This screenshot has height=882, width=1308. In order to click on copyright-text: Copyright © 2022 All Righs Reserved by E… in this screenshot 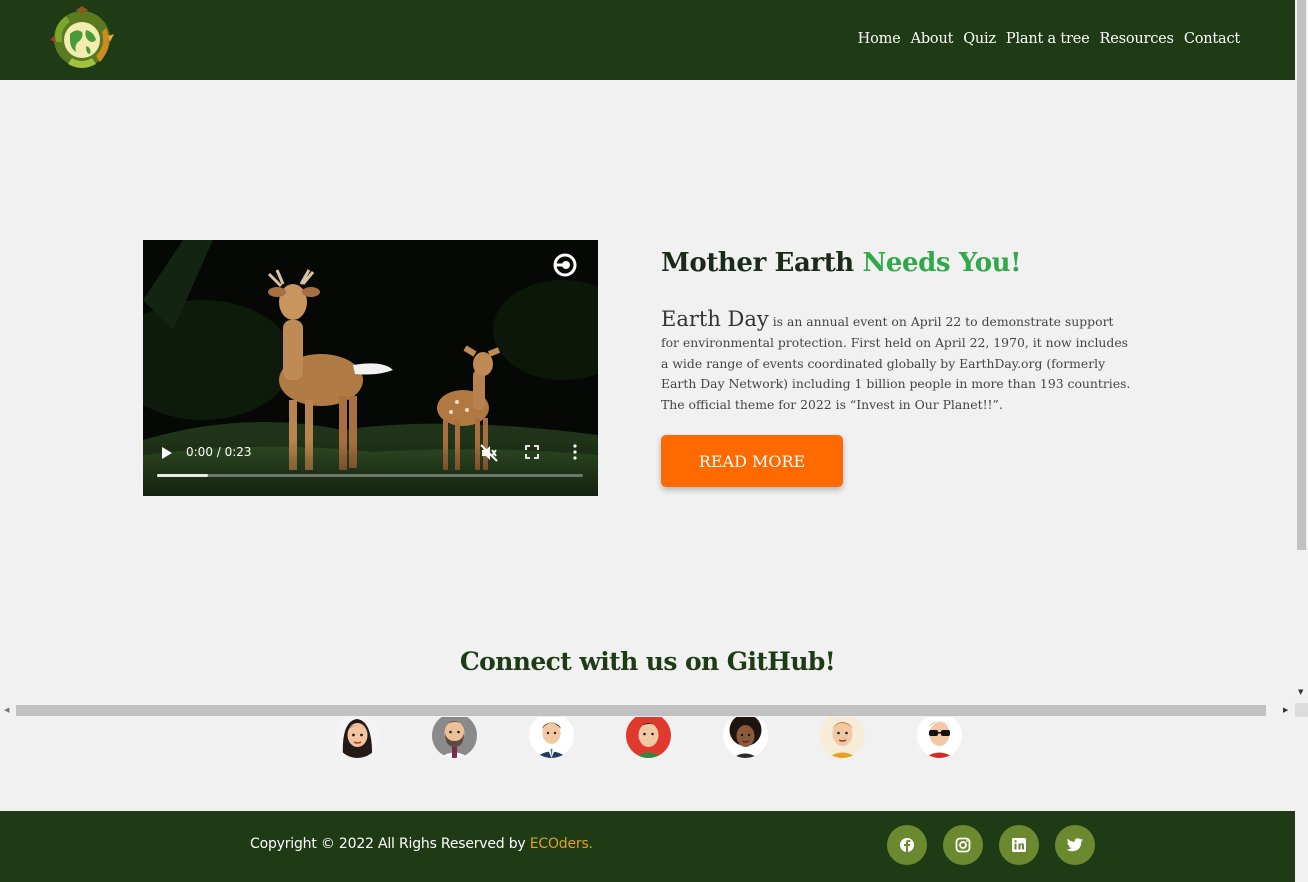, I will do `click(421, 844)`.